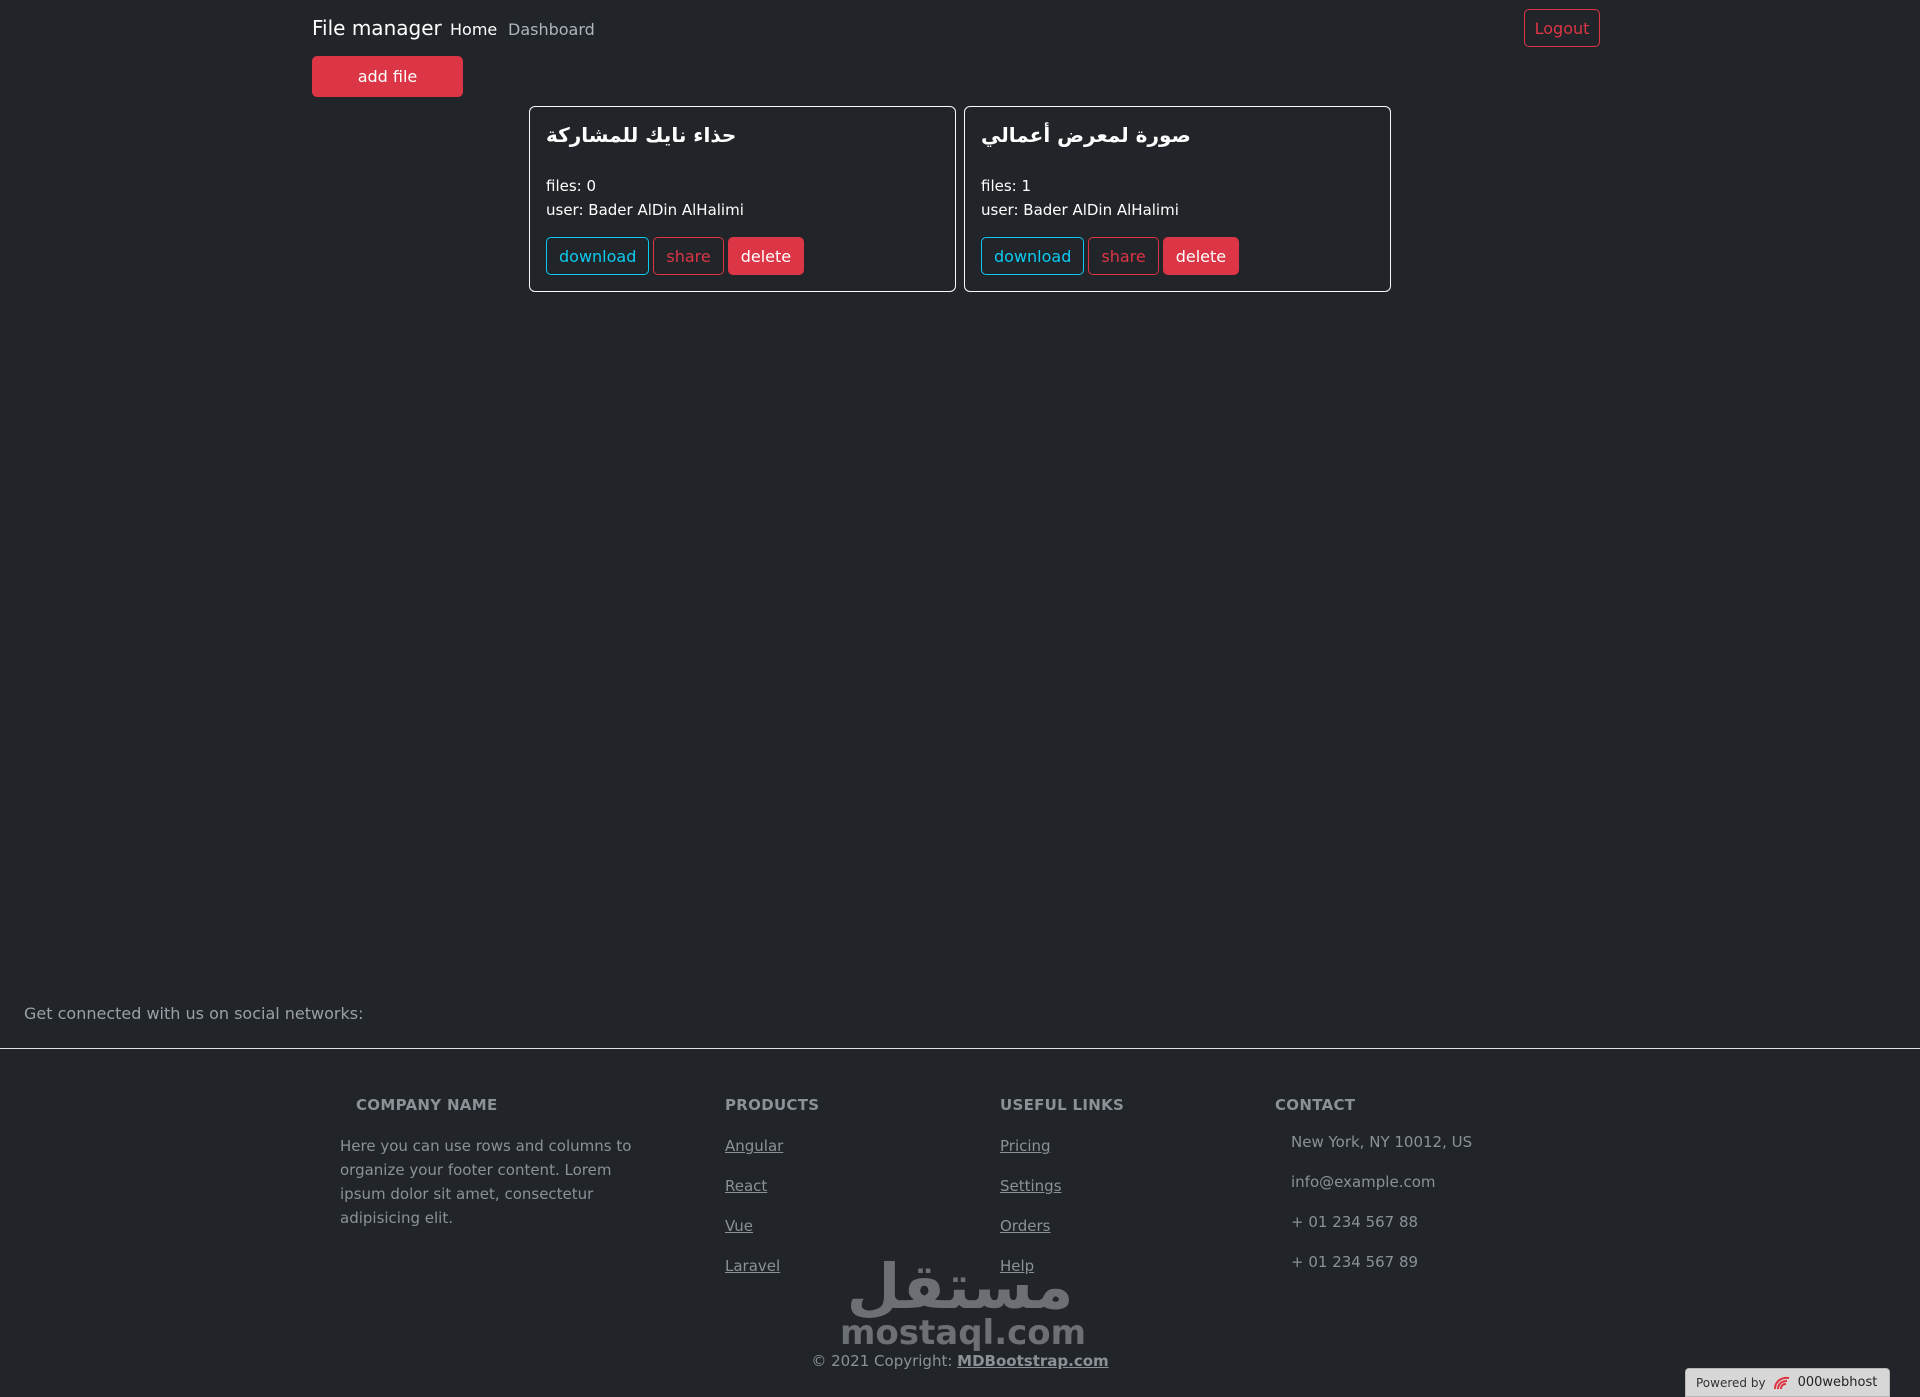 This screenshot has height=1397, width=1920. I want to click on webhost-logo-icon, so click(1781, 1382).